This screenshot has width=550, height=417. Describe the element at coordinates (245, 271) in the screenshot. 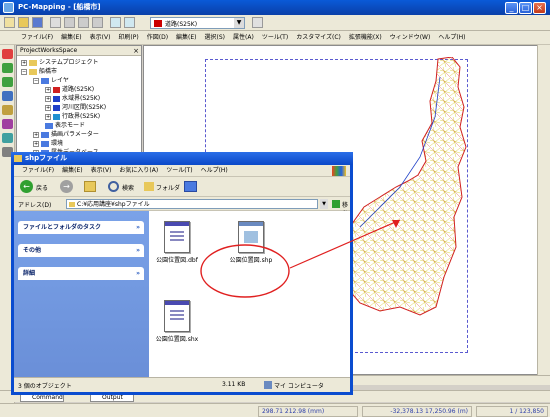

I see `highlight-circle` at that location.